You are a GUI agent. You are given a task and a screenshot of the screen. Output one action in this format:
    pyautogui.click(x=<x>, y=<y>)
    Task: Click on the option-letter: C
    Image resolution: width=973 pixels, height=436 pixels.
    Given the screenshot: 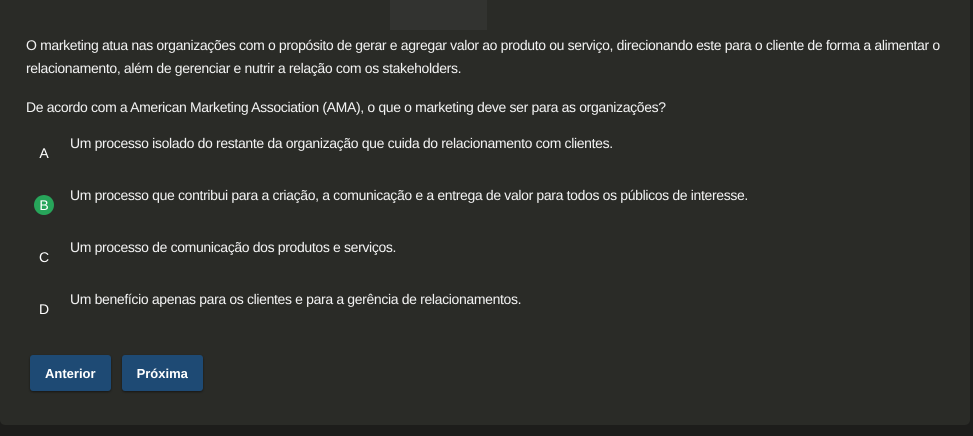 What is the action you would take?
    pyautogui.click(x=44, y=257)
    